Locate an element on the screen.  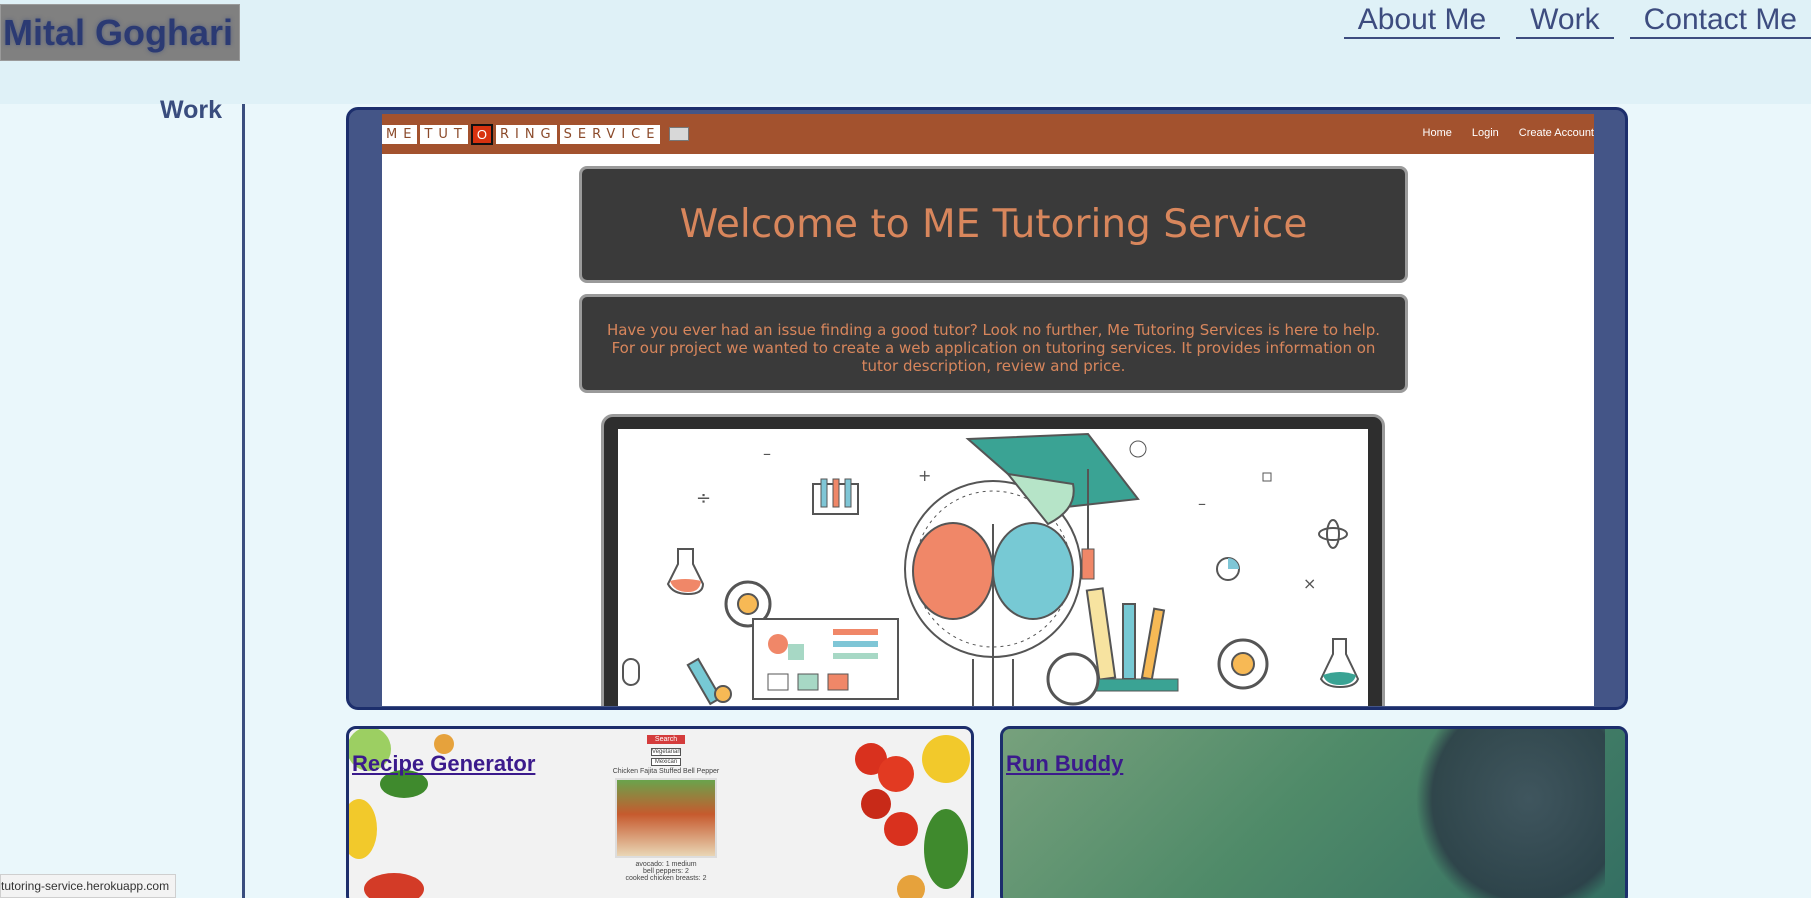
page-header: Mital Goghari About Me Work Contact Me is located at coordinates (905, 52).